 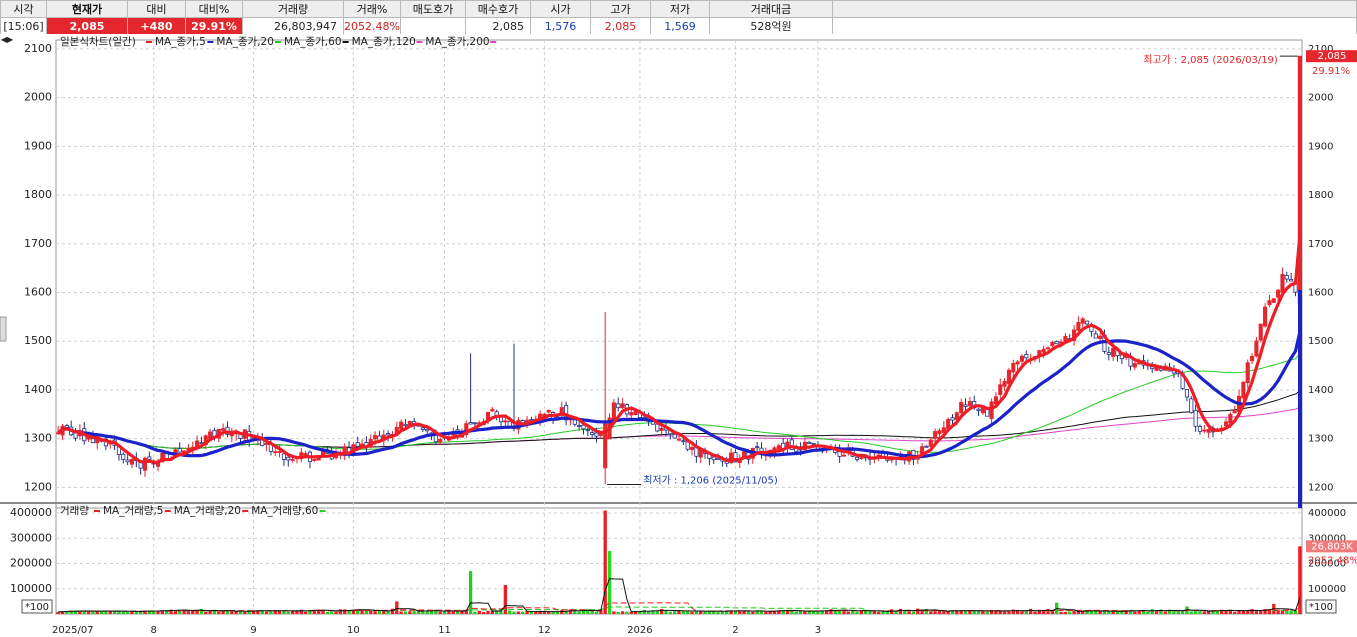 What do you see at coordinates (87, 9) in the screenshot?
I see `col-current-price: 현재가` at bounding box center [87, 9].